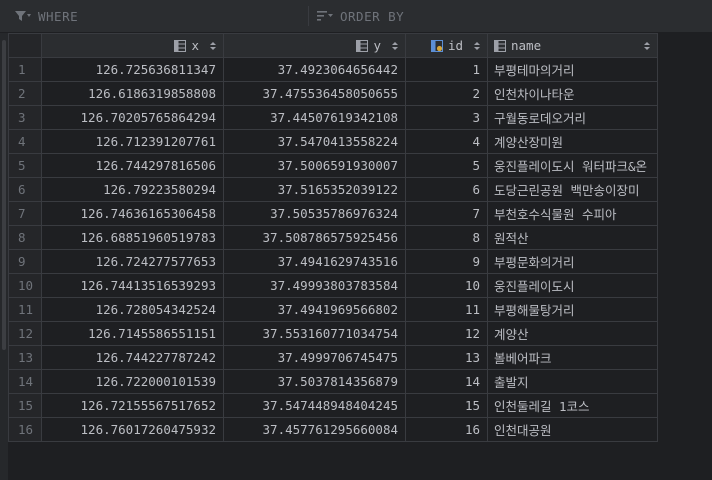  Describe the element at coordinates (360, 16) in the screenshot. I see `order-by-filter: ORDER BY` at that location.